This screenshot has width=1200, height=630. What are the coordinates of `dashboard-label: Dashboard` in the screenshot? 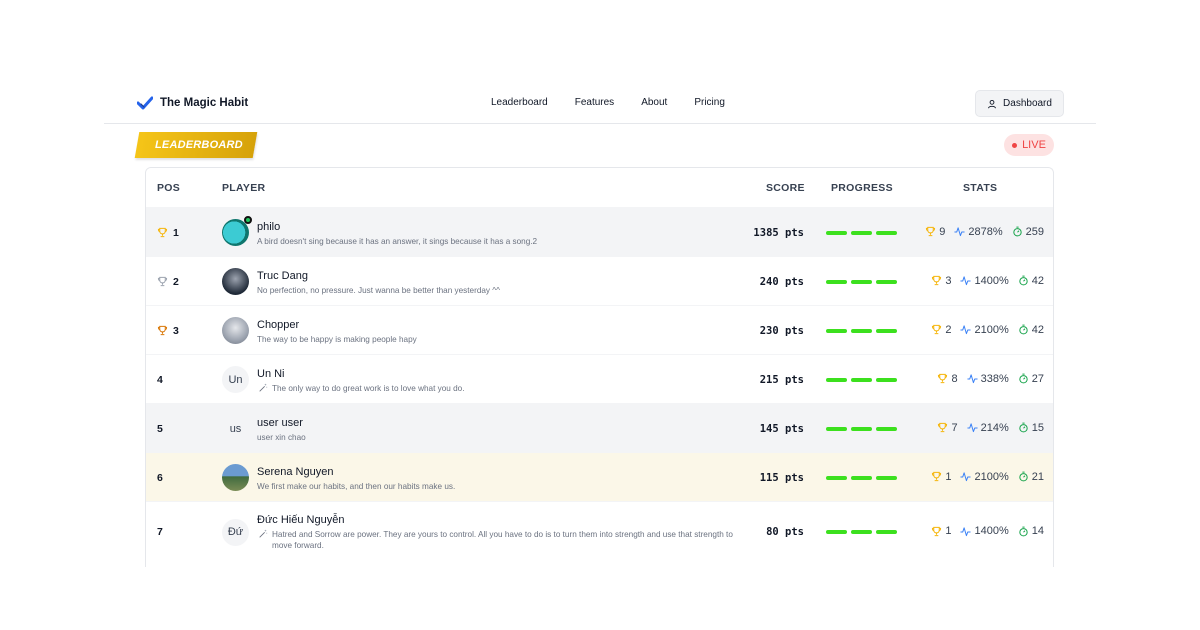 It's located at (1027, 103).